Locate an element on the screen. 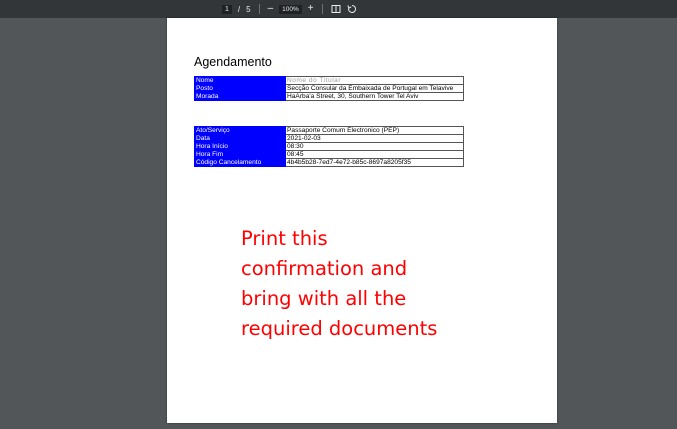 The image size is (677, 429). field-label: Ato/Serviço is located at coordinates (240, 130).